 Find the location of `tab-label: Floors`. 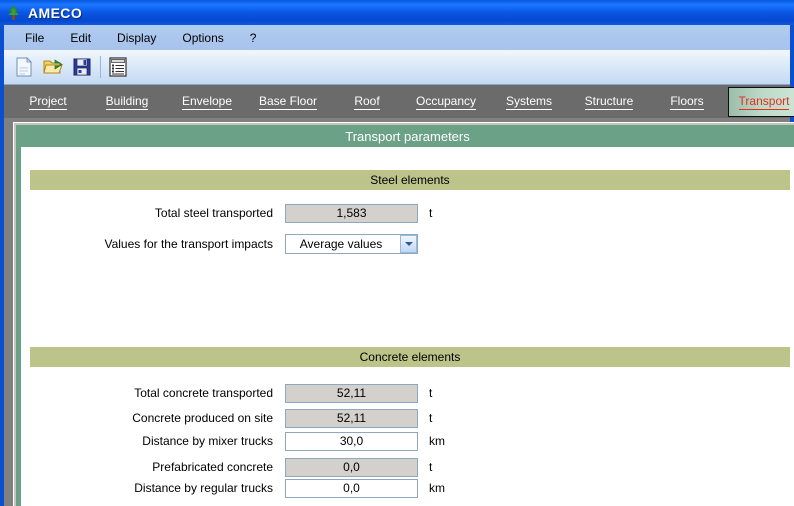

tab-label: Floors is located at coordinates (687, 102).